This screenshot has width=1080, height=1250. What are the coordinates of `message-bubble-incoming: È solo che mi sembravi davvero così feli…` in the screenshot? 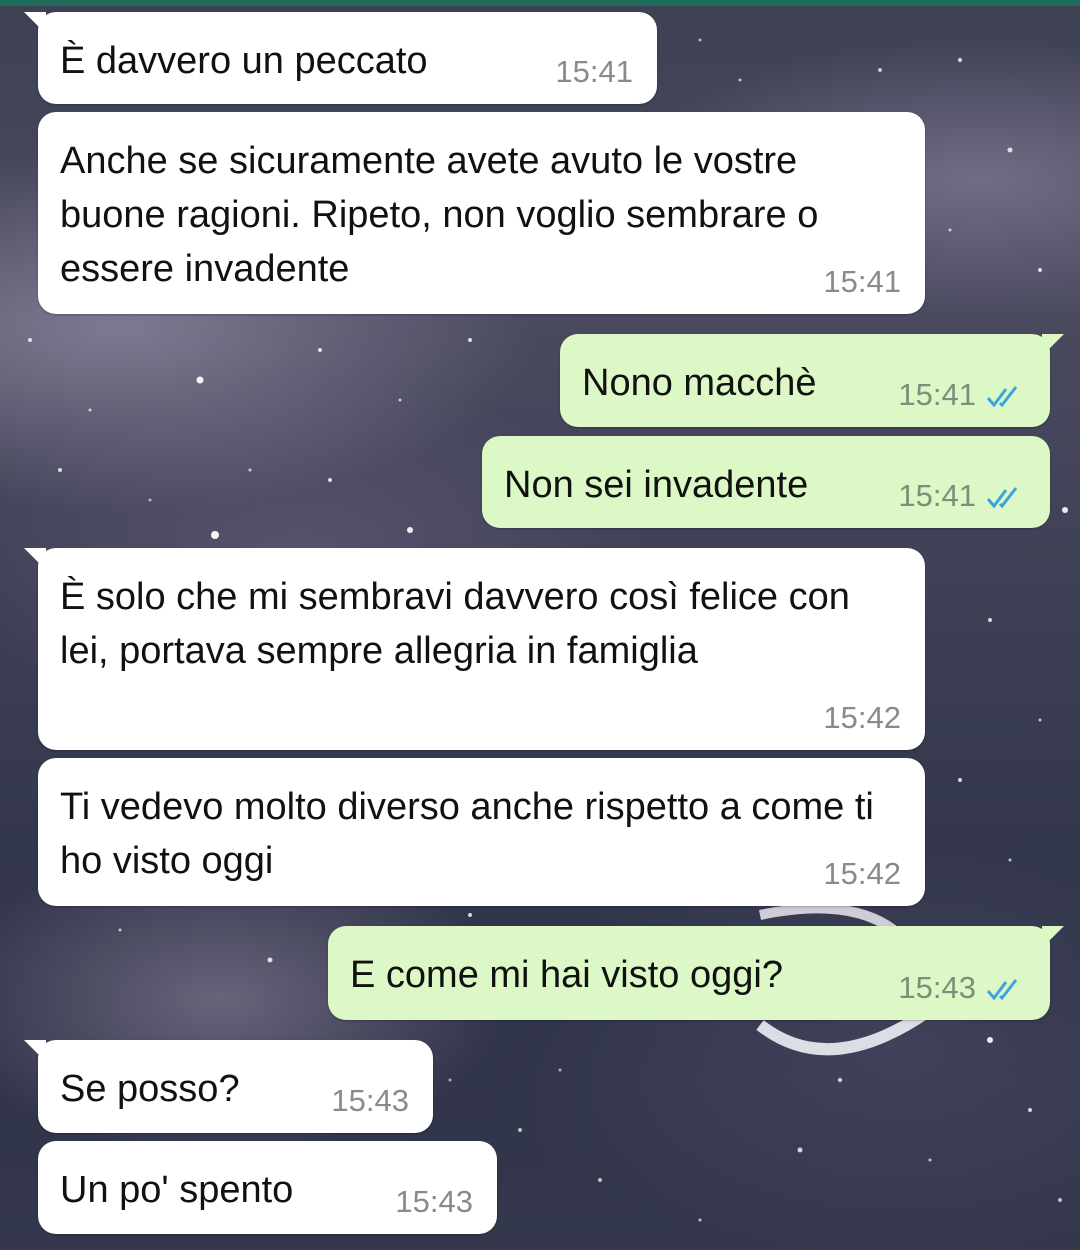 It's located at (474, 649).